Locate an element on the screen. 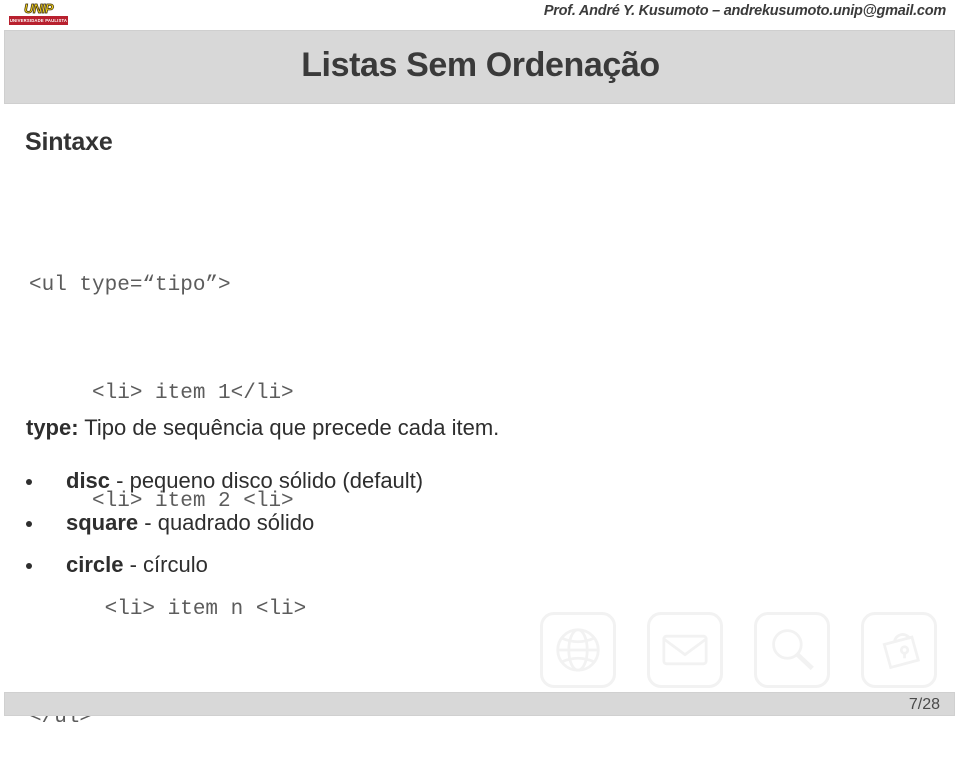 The height and width of the screenshot is (772, 960). slide-title-band: Listas Sem Ordenação is located at coordinates (479, 67).